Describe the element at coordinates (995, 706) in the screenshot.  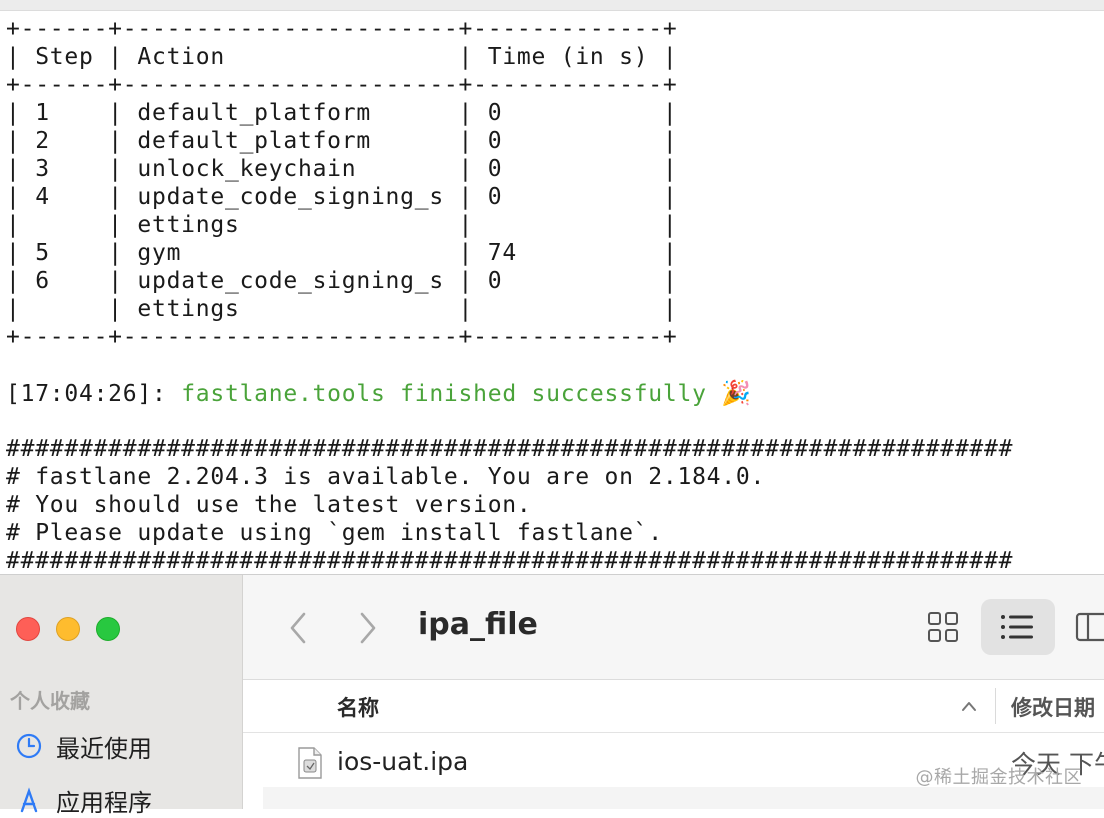
I see `column-divider` at that location.